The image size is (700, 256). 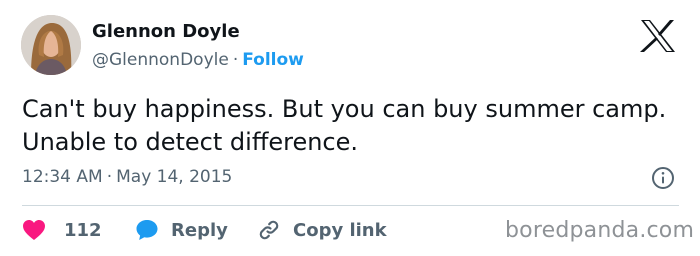 I want to click on avatar, so click(x=51, y=45).